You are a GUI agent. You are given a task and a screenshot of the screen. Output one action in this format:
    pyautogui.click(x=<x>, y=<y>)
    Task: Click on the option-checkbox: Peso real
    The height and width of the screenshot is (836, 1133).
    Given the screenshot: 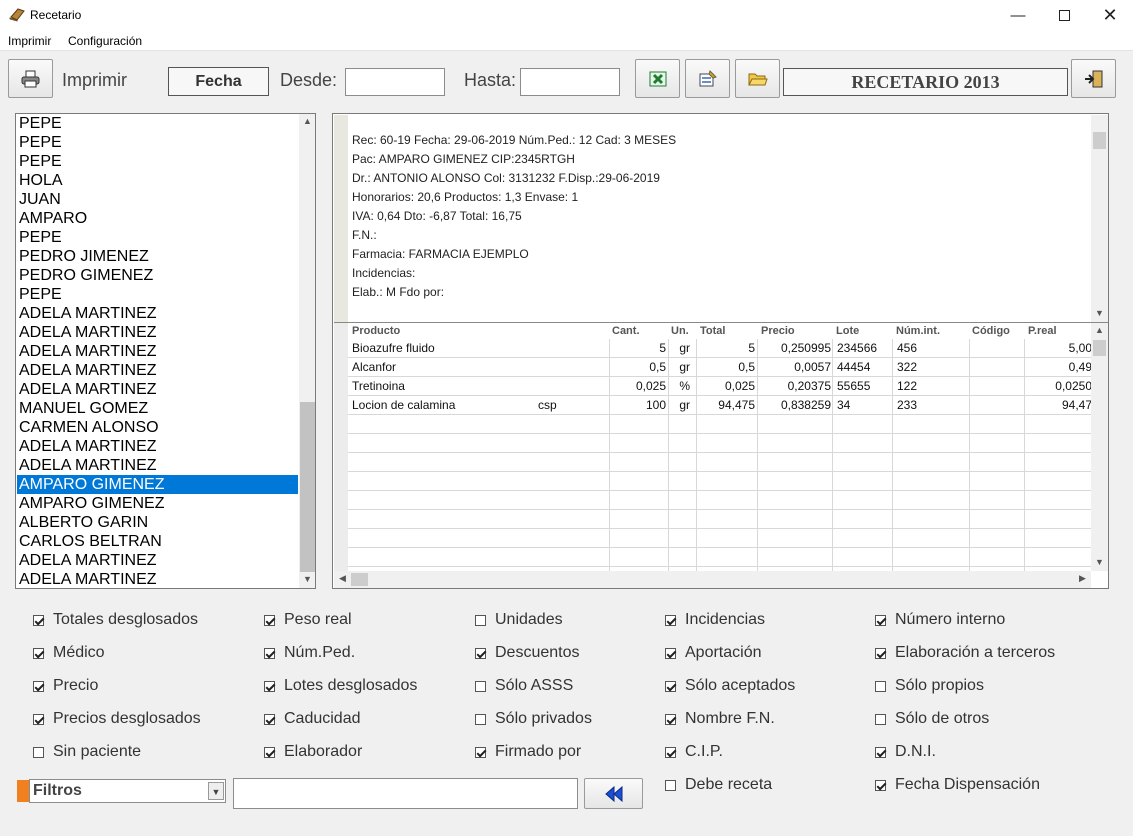 What is the action you would take?
    pyautogui.click(x=308, y=620)
    